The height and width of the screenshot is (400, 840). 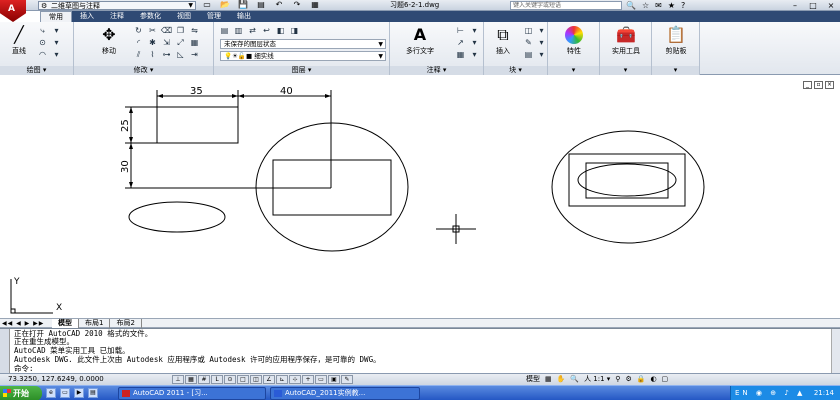 What do you see at coordinates (420, 41) in the screenshot?
I see `multiline-text-button: A 多行文字` at bounding box center [420, 41].